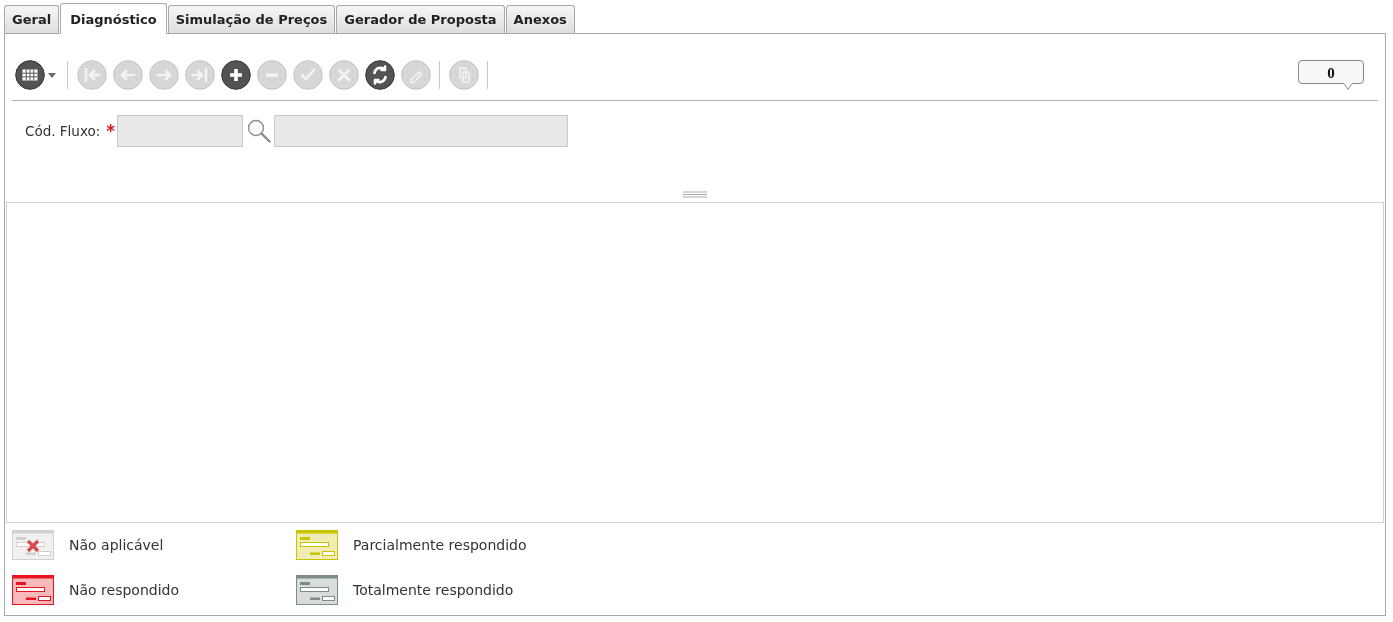 The height and width of the screenshot is (622, 1393). Describe the element at coordinates (32, 19) in the screenshot. I see `tab: Geral` at that location.